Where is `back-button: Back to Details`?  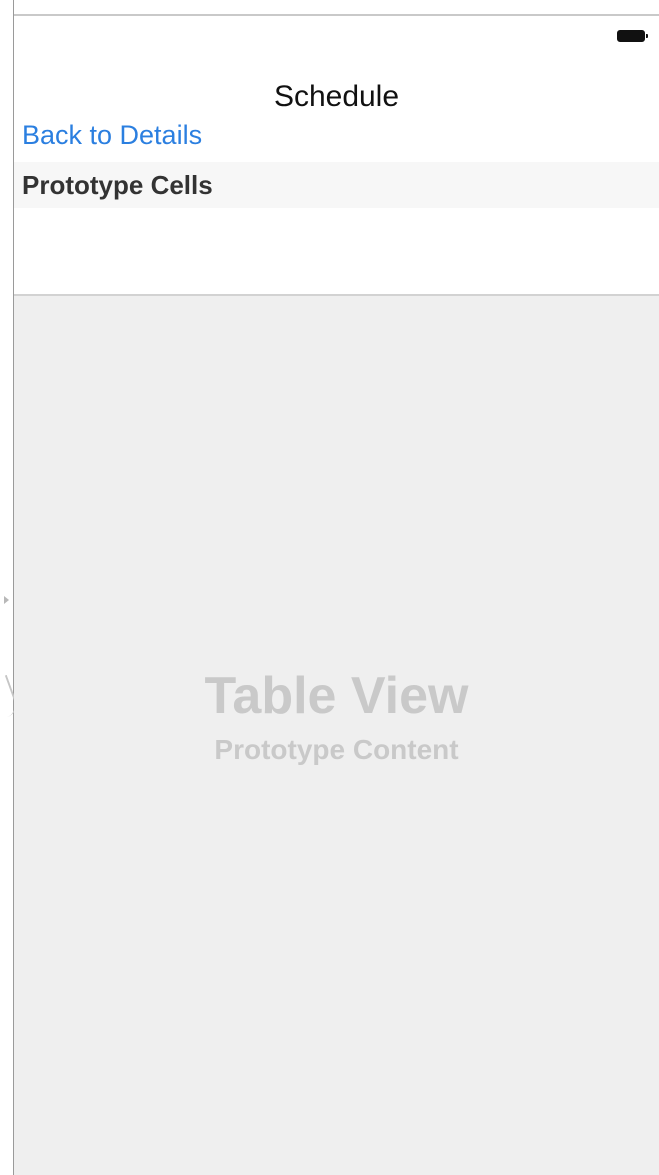 back-button: Back to Details is located at coordinates (112, 135).